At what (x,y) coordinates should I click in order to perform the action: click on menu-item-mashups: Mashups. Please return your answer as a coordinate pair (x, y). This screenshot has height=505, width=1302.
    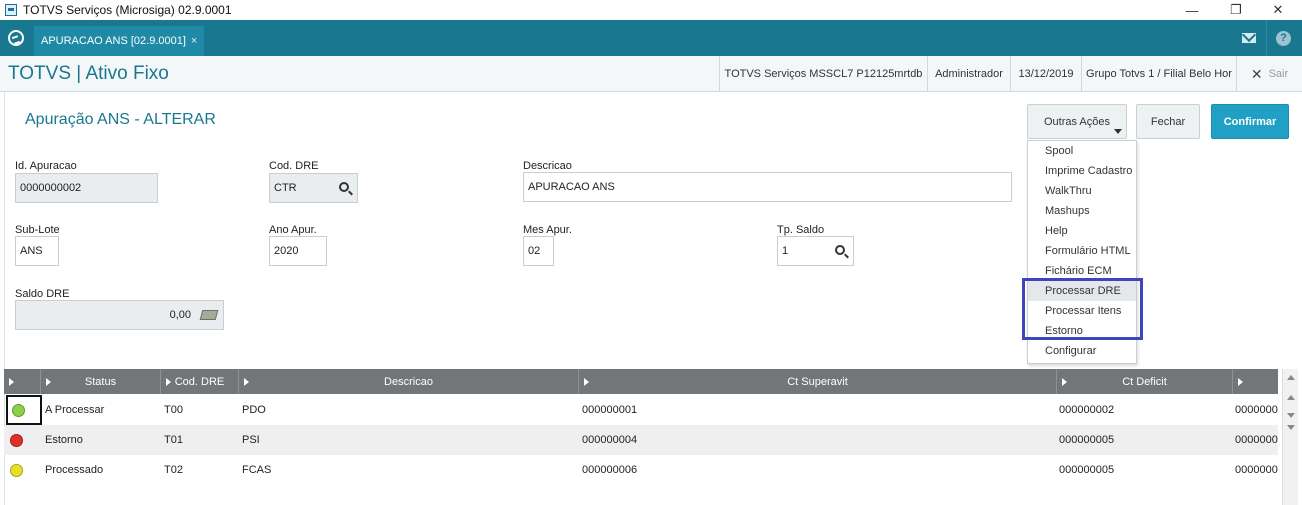
    Looking at the image, I should click on (1082, 211).